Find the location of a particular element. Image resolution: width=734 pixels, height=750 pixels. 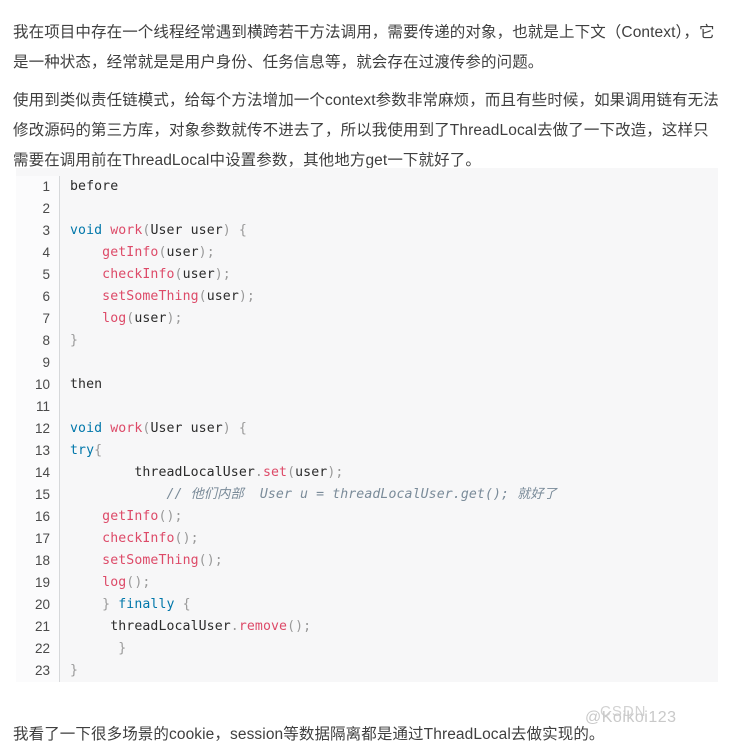

line-number: 11 is located at coordinates (42, 406).